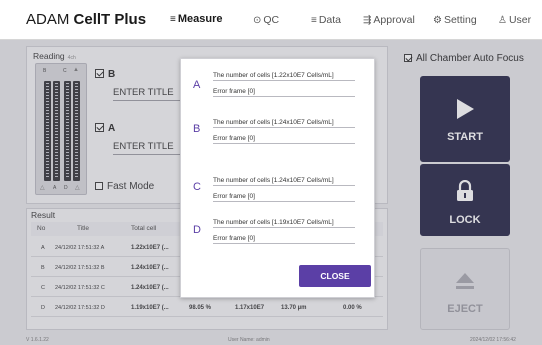 The height and width of the screenshot is (345, 542). I want to click on gear-icon: ⚙, so click(437, 20).